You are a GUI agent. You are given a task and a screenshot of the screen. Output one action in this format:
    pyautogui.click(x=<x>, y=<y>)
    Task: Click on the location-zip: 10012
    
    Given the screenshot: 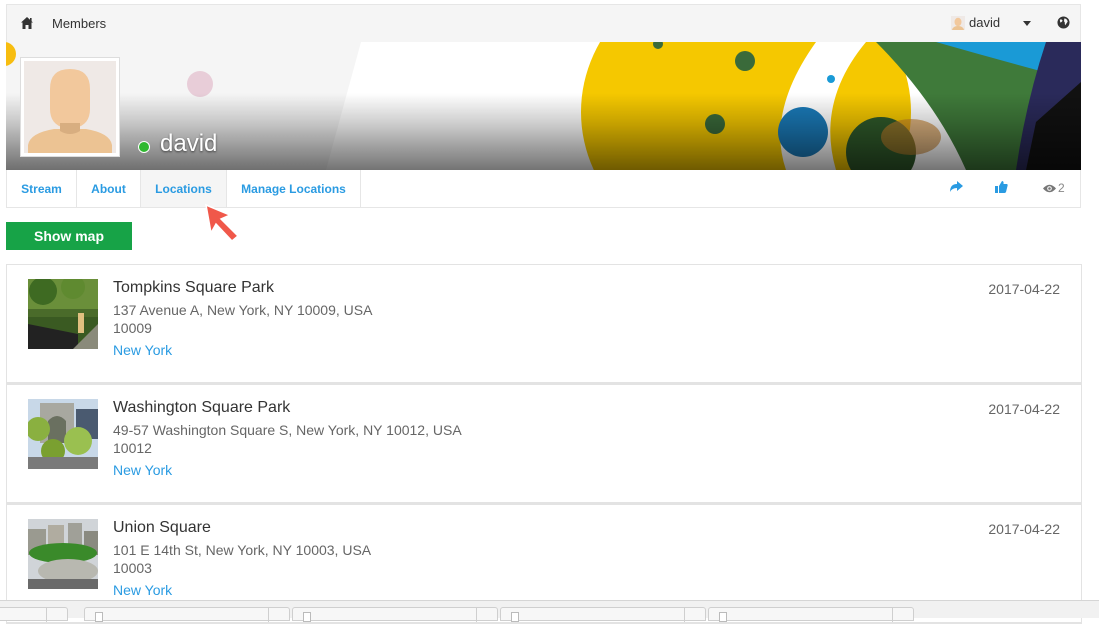 What is the action you would take?
    pyautogui.click(x=132, y=448)
    